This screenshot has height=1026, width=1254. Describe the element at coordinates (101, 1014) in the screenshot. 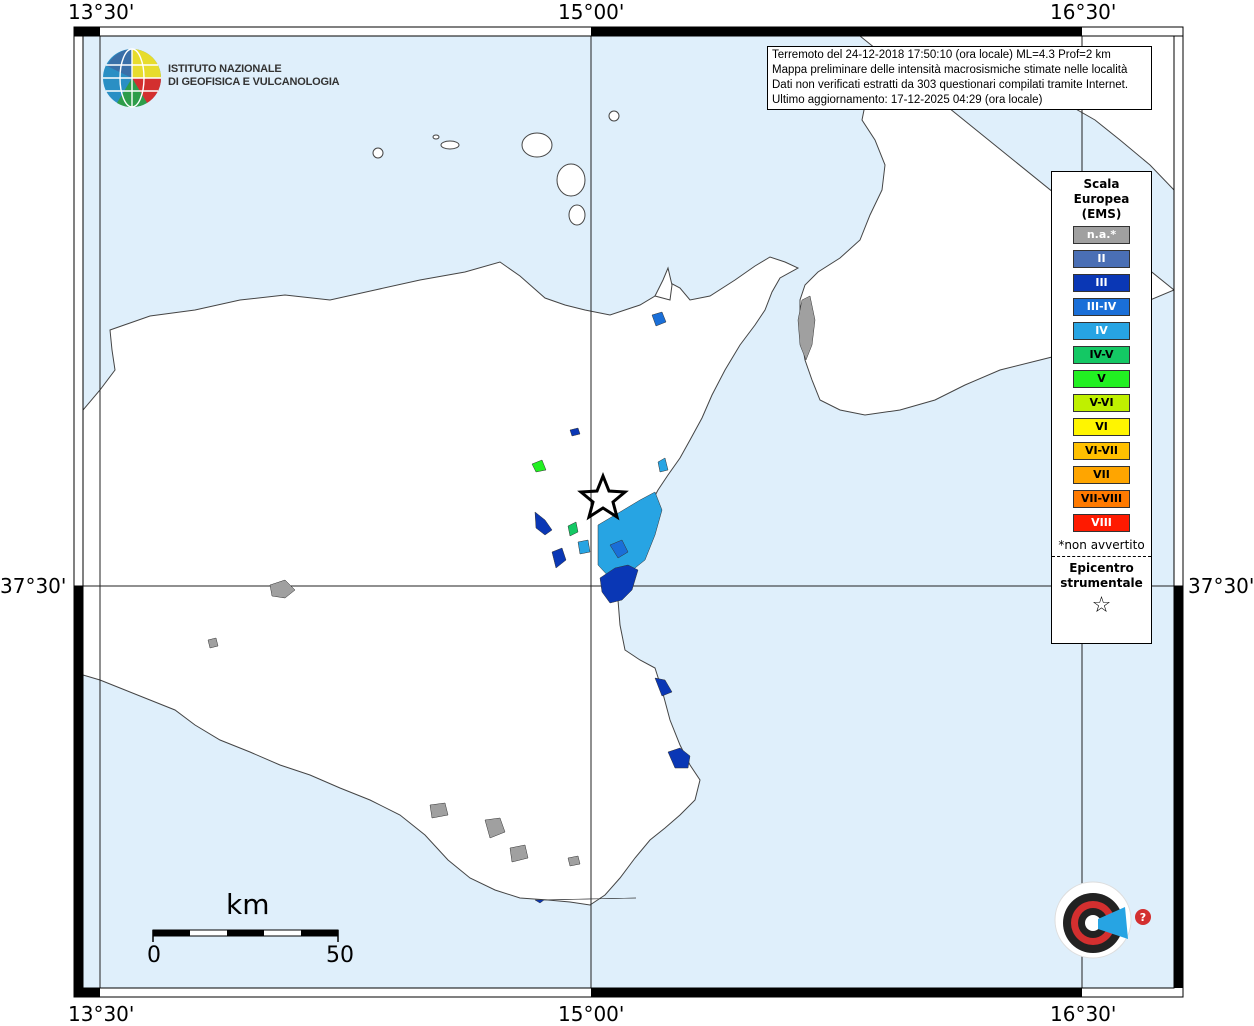

I see `lon-label-bottom-1: 13°30'` at that location.